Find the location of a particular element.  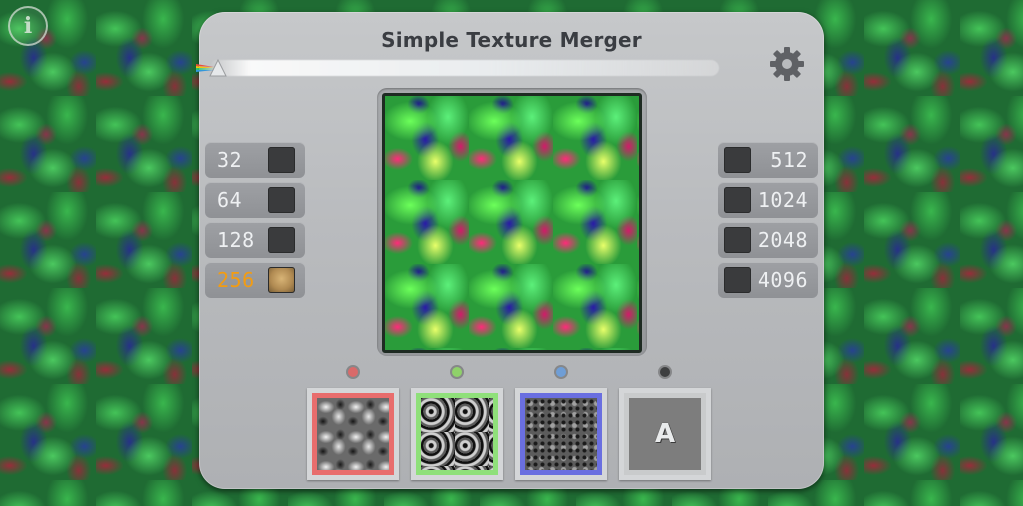

red-channel-dot is located at coordinates (353, 372).